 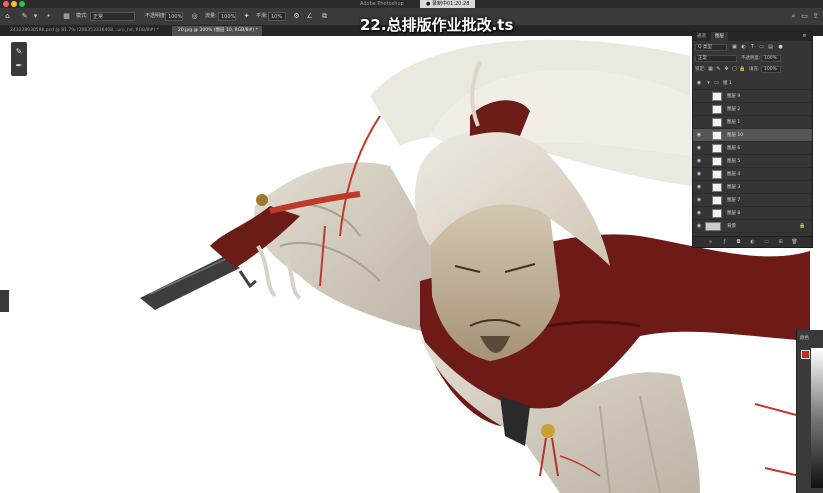 I want to click on flow-field: 100%, so click(x=227, y=16).